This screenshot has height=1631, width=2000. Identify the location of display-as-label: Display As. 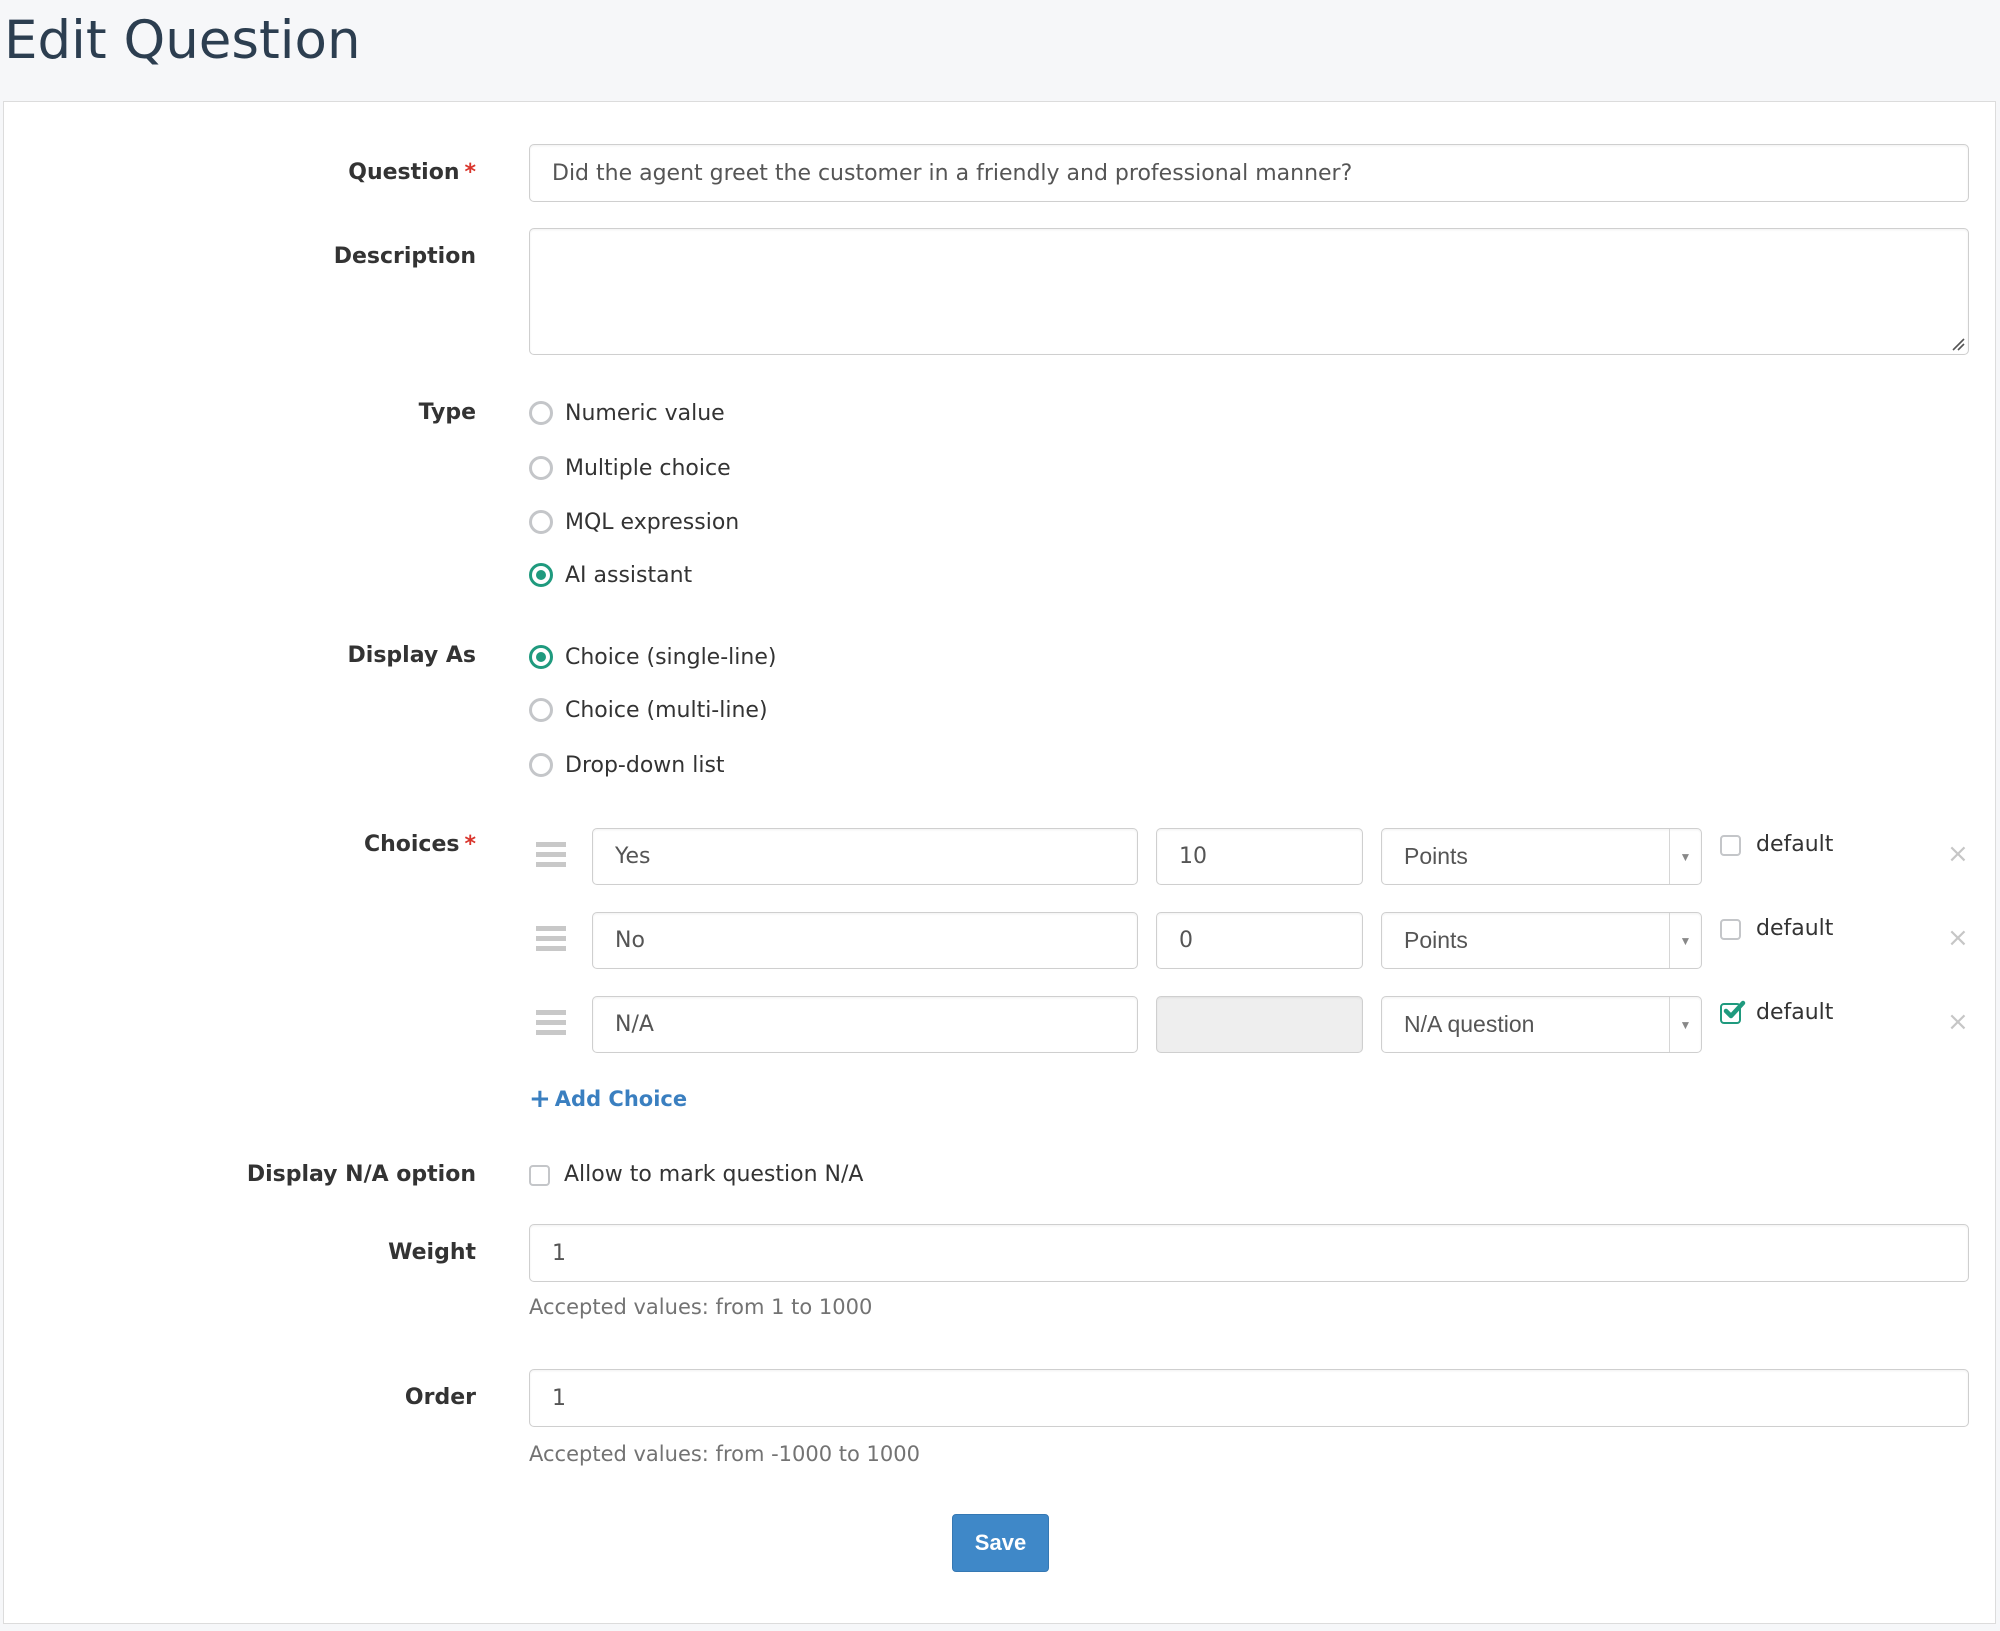
(411, 655).